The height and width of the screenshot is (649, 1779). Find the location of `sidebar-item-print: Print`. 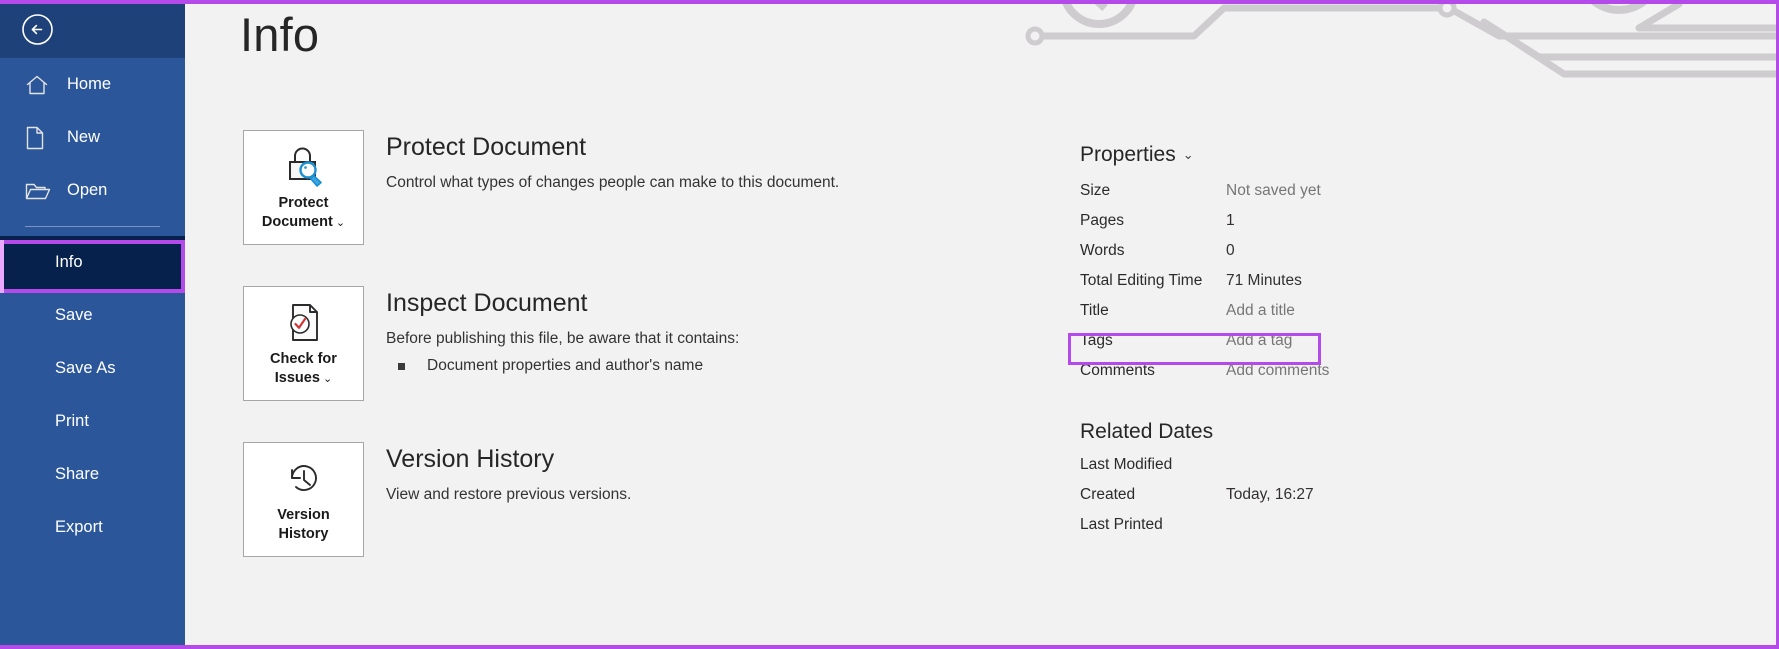

sidebar-item-print: Print is located at coordinates (92, 421).